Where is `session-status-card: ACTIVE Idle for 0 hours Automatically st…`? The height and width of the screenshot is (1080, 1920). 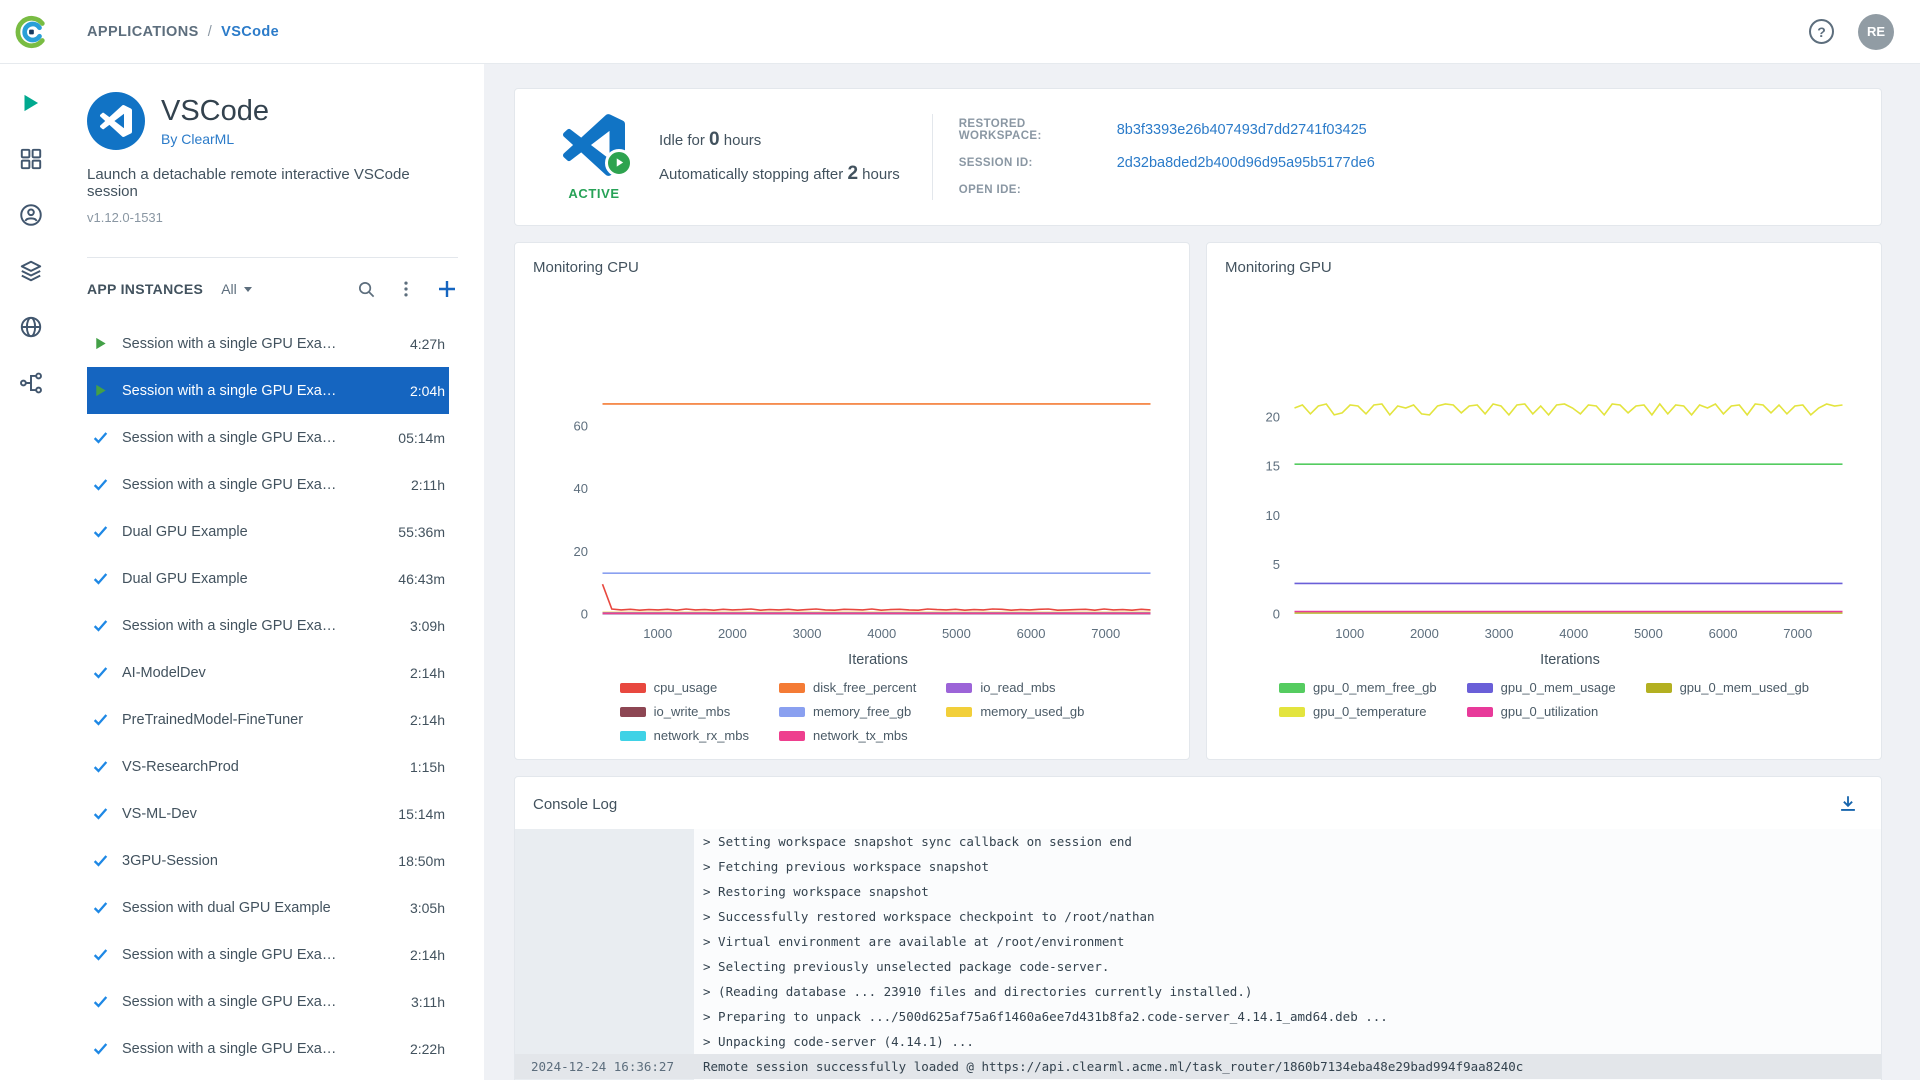 session-status-card: ACTIVE Idle for 0 hours Automatically st… is located at coordinates (1198, 157).